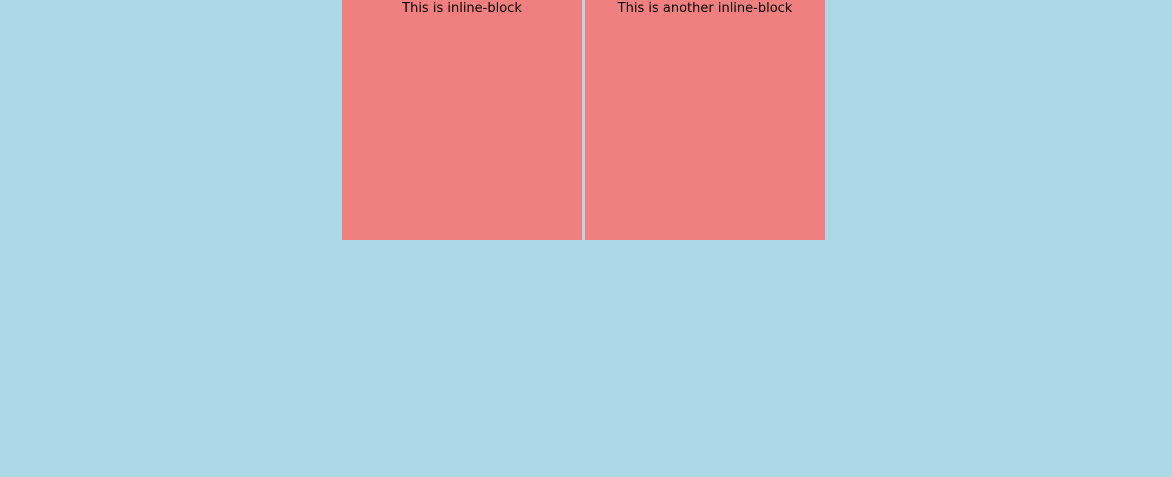 This screenshot has width=1172, height=477. Describe the element at coordinates (462, 8) in the screenshot. I see `inline-block-label-1: This is inline-block` at that location.